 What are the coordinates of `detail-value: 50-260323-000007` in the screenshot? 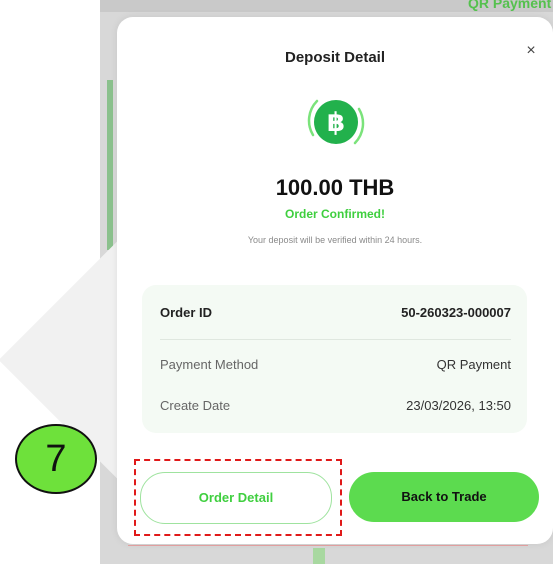 It's located at (456, 312).